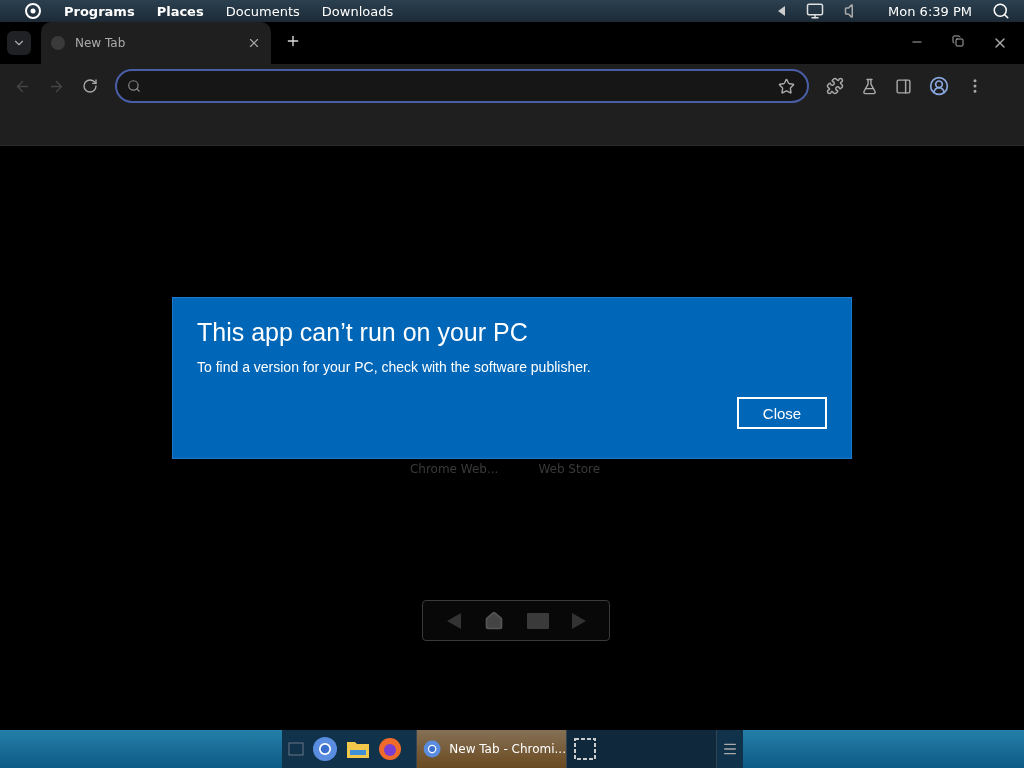 This screenshot has height=768, width=1024. What do you see at coordinates (254, 43) in the screenshot?
I see `close-icon` at bounding box center [254, 43].